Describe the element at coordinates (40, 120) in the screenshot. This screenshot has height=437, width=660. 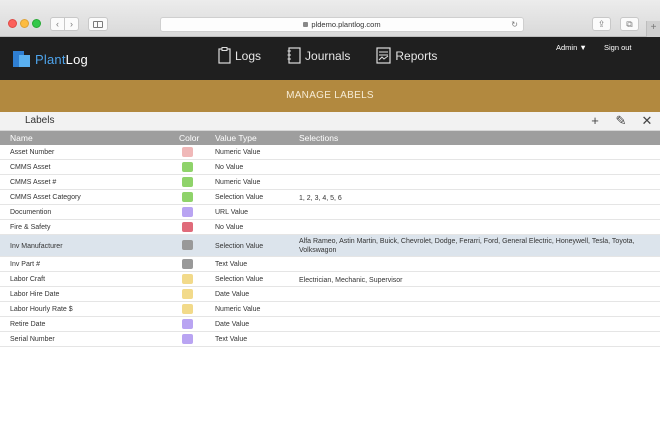
I see `panel-title: Labels` at that location.